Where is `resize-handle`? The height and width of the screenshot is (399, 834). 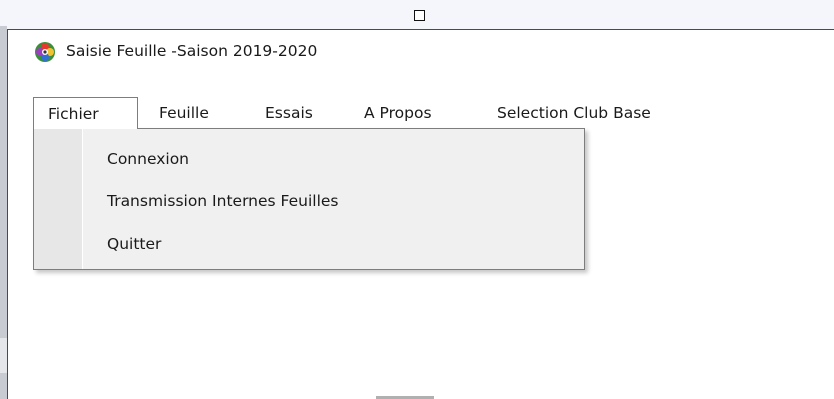 resize-handle is located at coordinates (419, 15).